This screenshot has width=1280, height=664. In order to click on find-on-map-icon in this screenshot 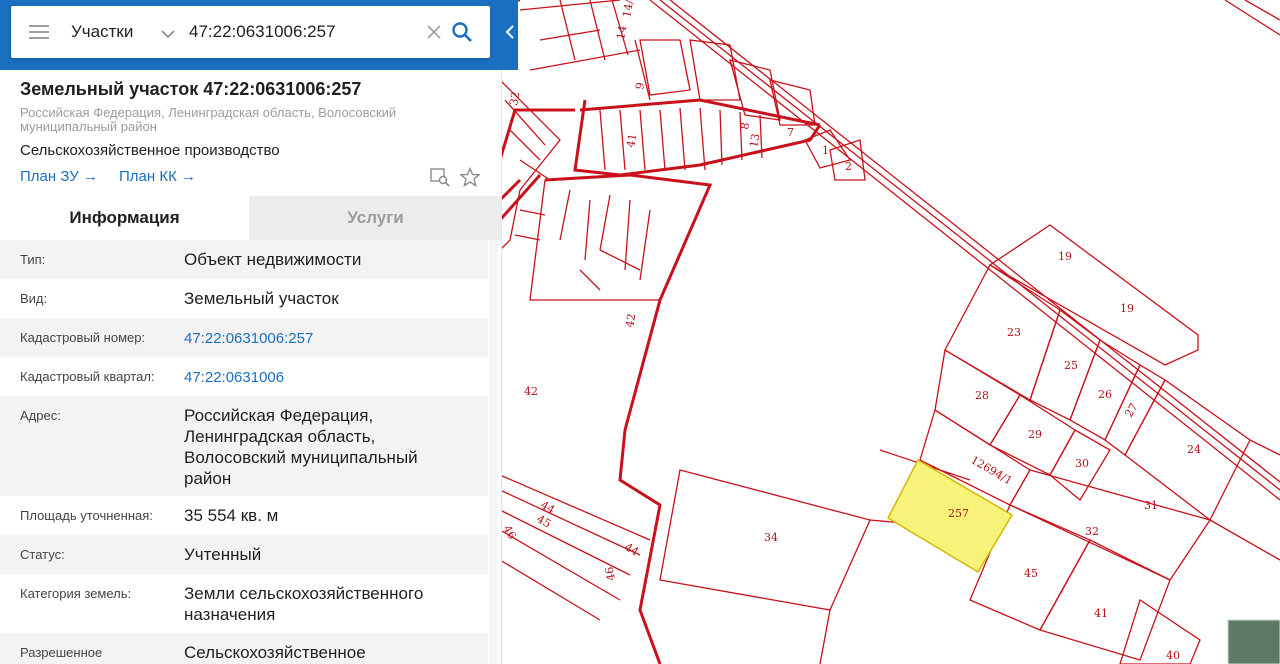, I will do `click(440, 179)`.